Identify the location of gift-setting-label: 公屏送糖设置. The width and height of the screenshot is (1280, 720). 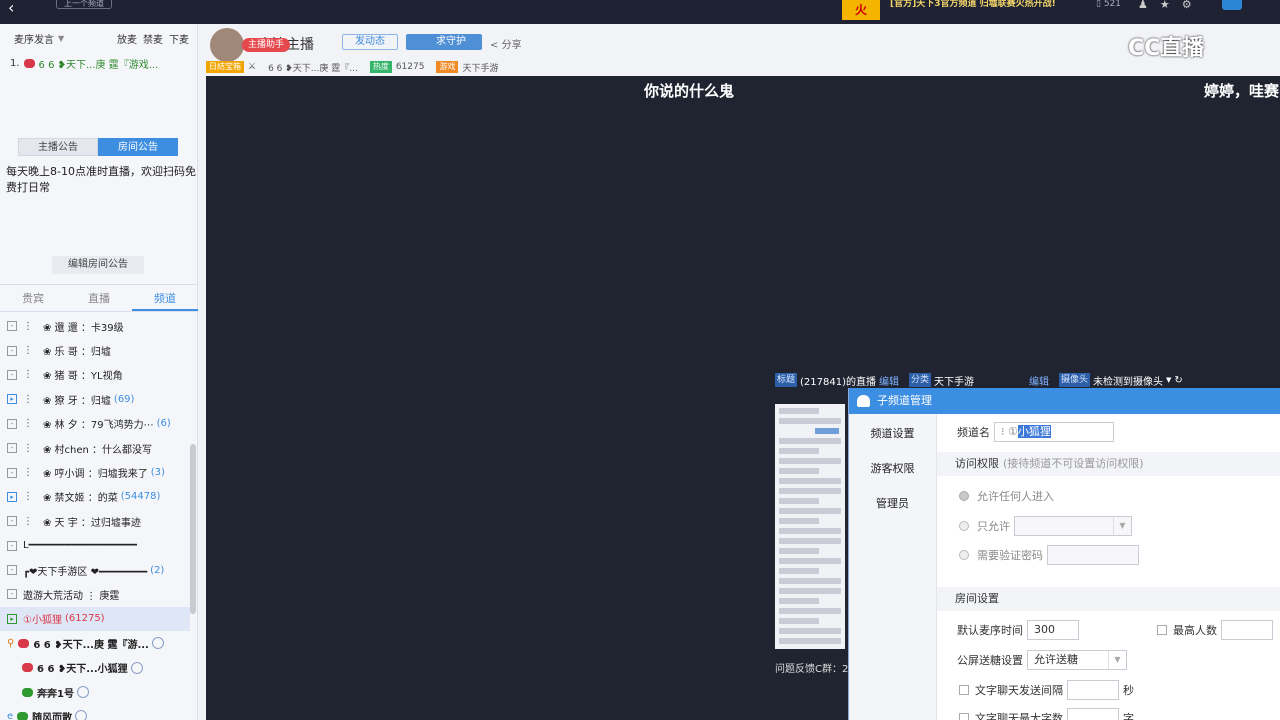
(990, 660).